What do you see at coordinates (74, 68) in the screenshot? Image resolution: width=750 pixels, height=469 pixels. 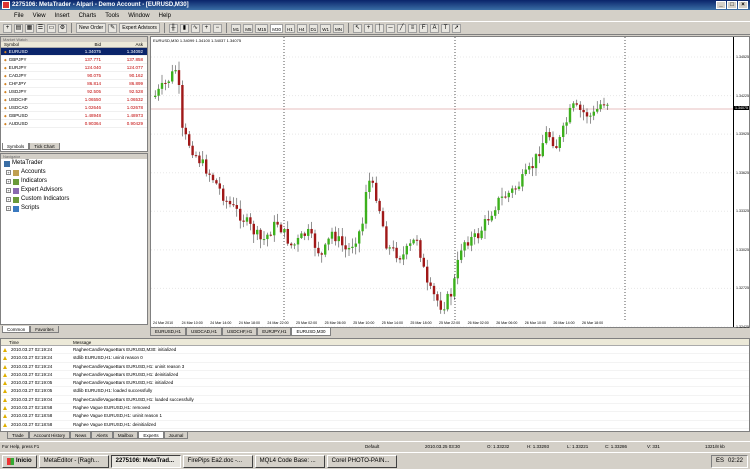 I see `market-watch-row: EURJPY 124.040 124.077` at bounding box center [74, 68].